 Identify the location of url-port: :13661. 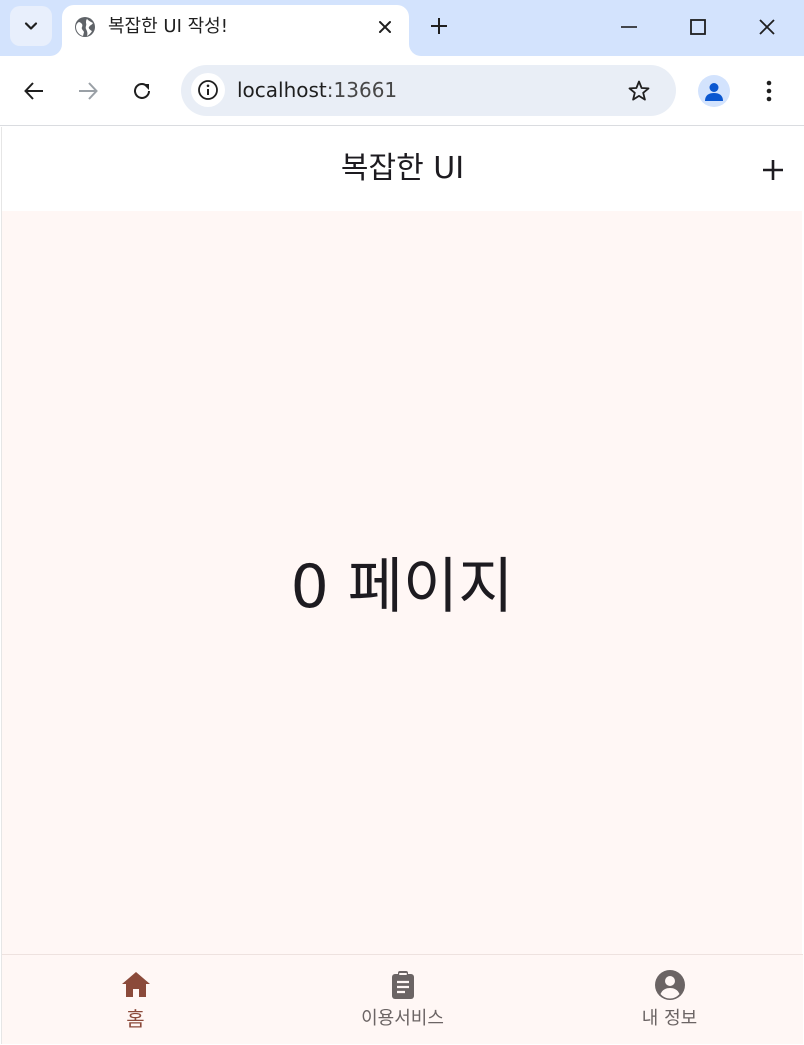
(362, 90).